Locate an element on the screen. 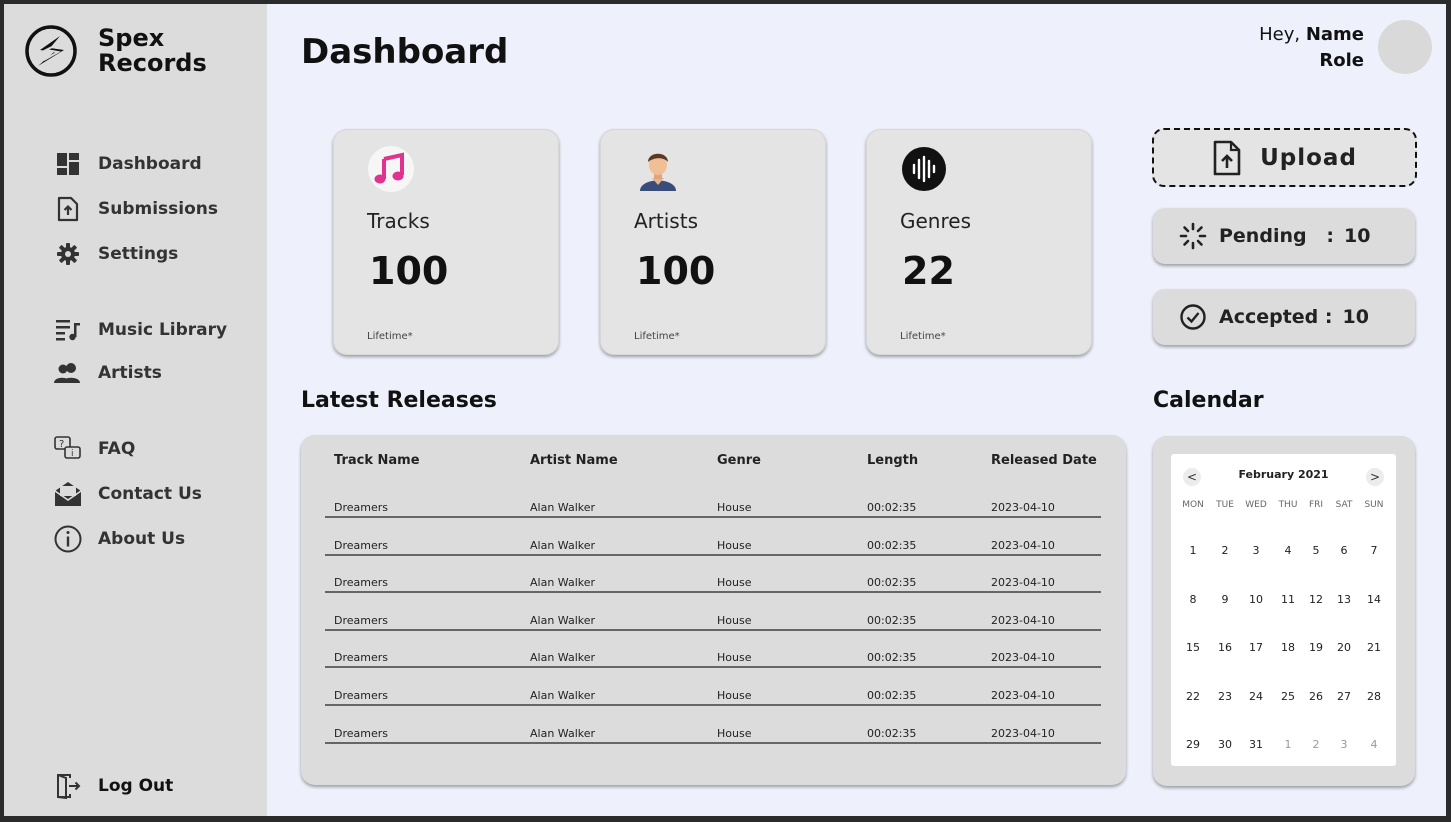 This screenshot has height=822, width=1451. sidebar-item-faq: ? i FAQ is located at coordinates (94, 449).